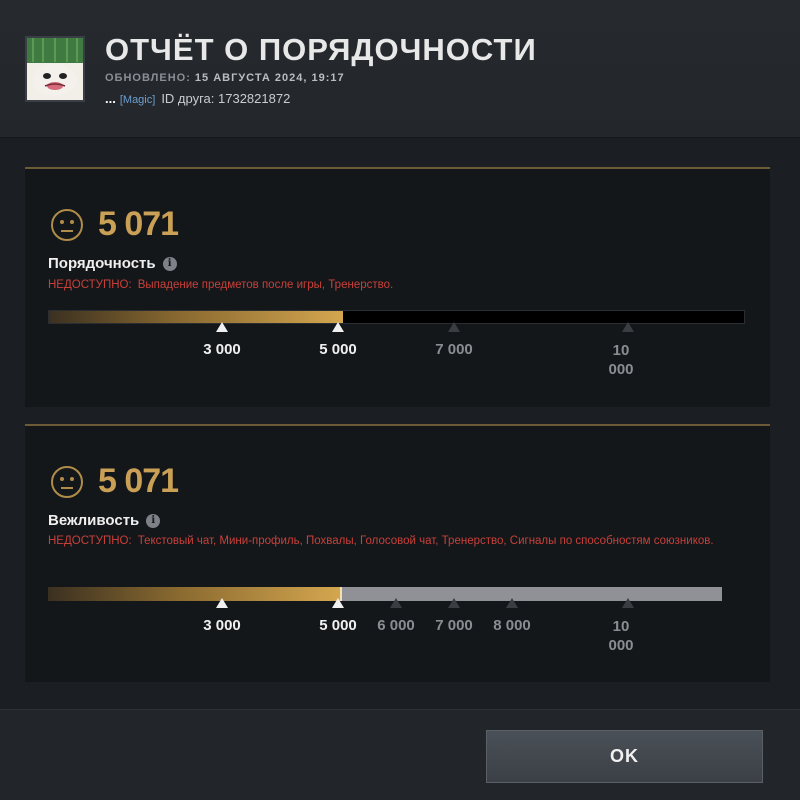 The height and width of the screenshot is (800, 800). I want to click on politeness-score: 5 071, so click(138, 481).